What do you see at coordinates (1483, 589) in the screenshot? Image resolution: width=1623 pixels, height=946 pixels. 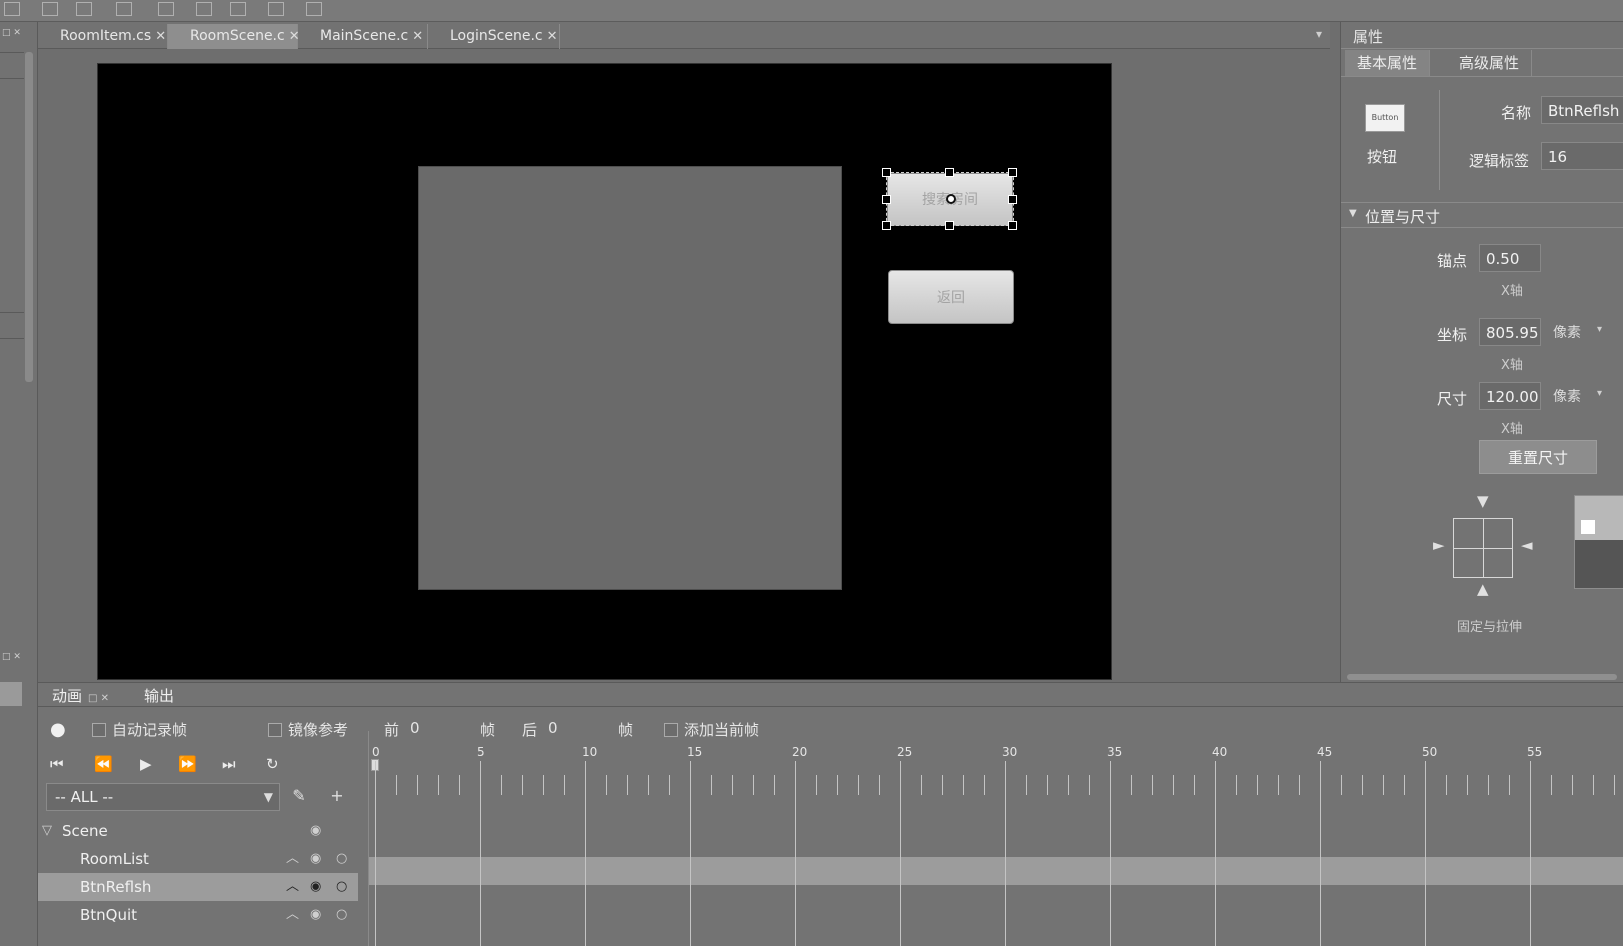 I see `pin-bottom-icon: ▲` at bounding box center [1483, 589].